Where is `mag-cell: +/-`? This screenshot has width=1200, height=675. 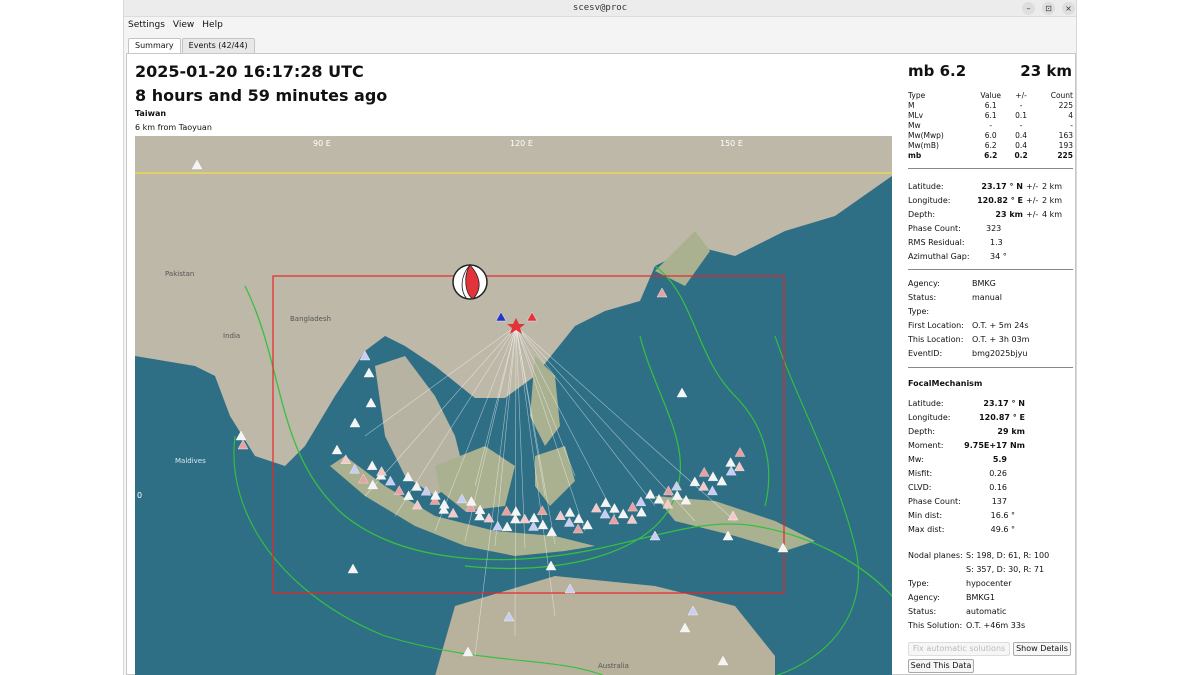
mag-cell: +/- is located at coordinates (1021, 95).